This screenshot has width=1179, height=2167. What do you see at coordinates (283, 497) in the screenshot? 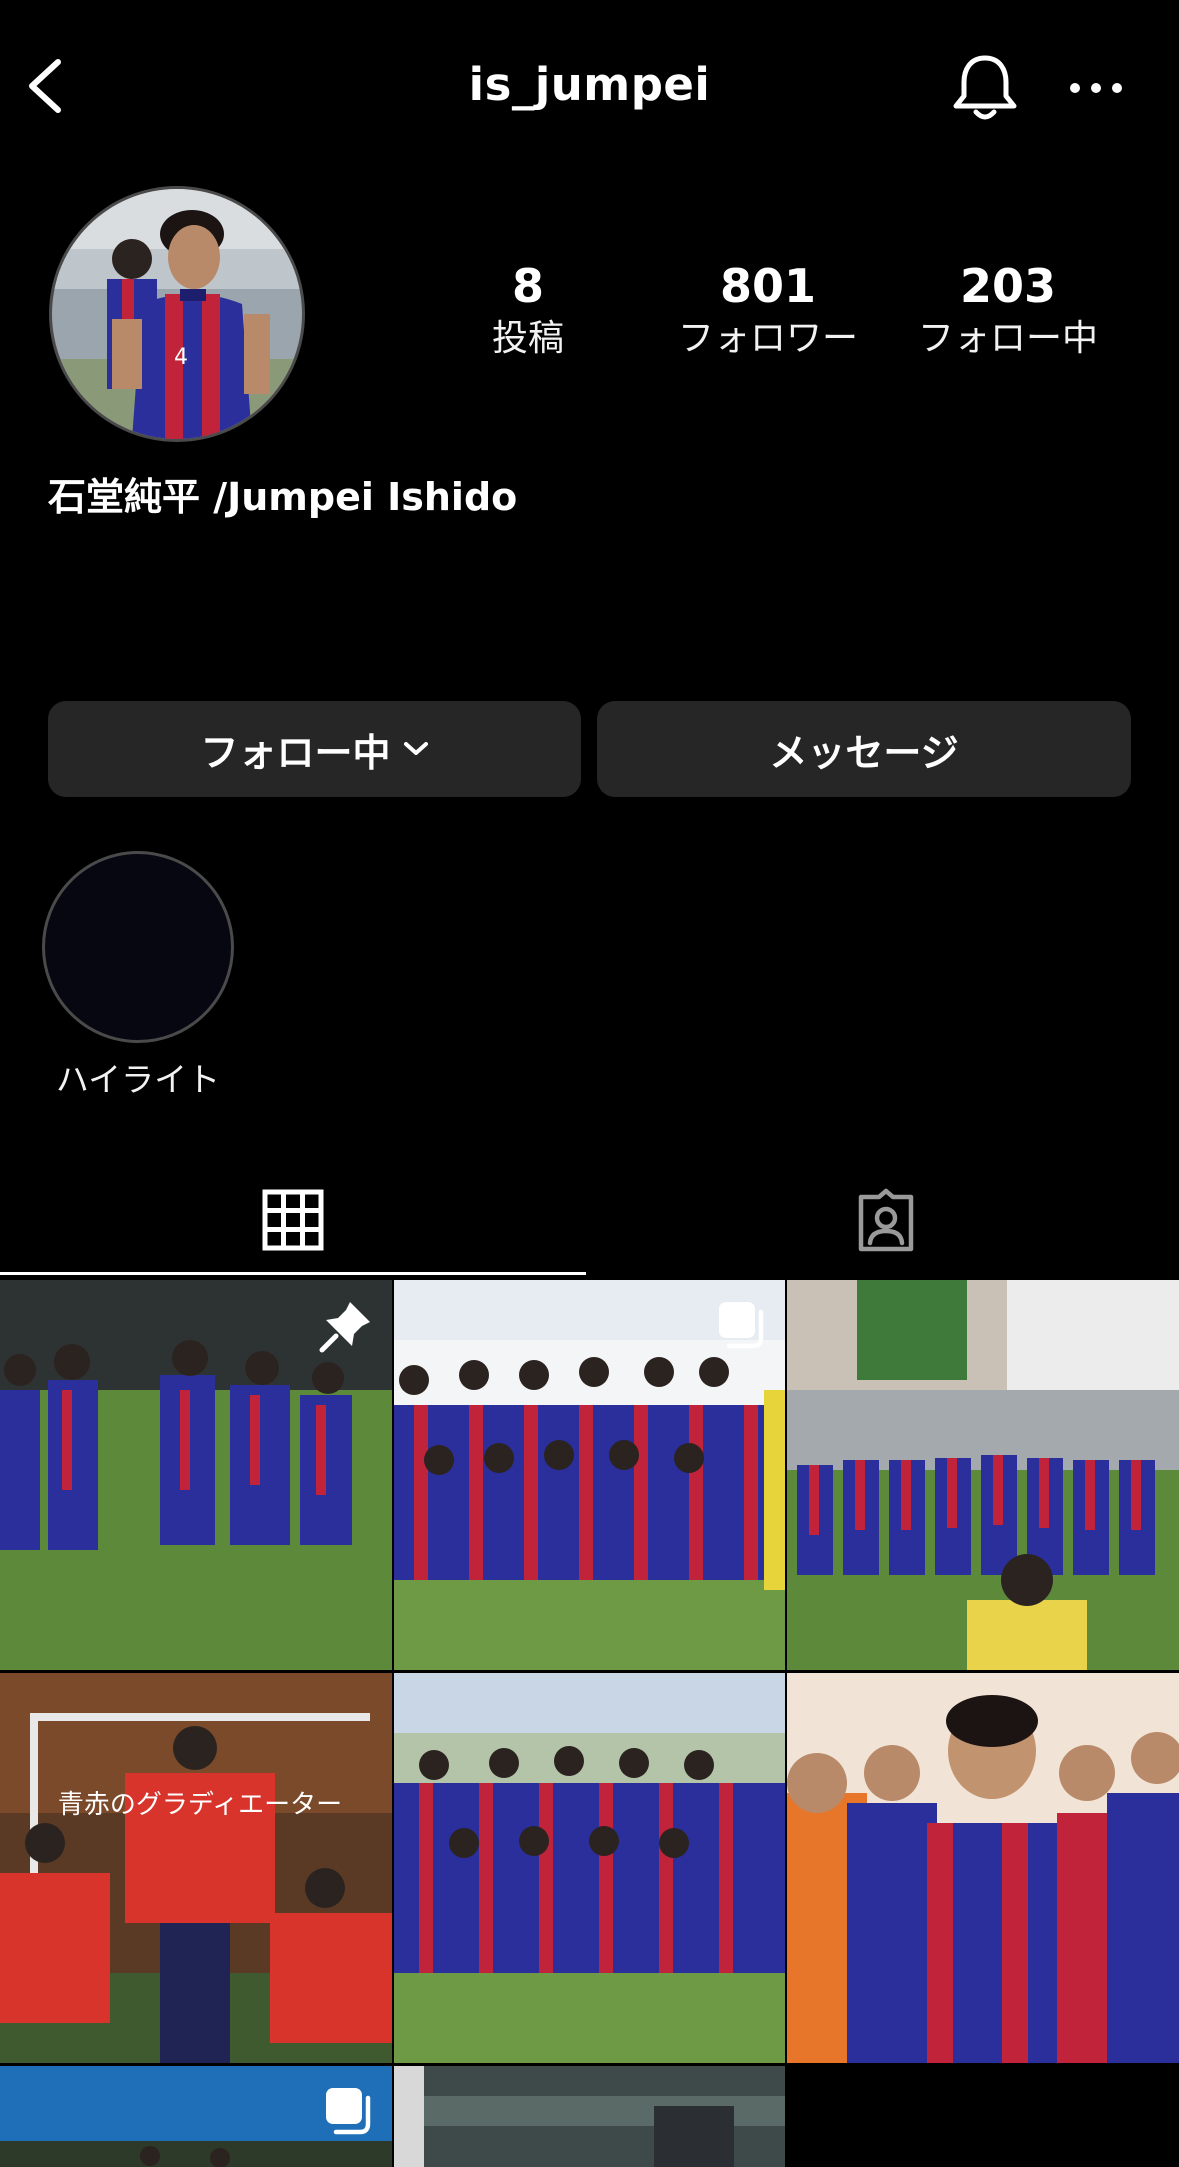
I see `profile-display-name: 石堂純平 /Jumpei Ishido` at bounding box center [283, 497].